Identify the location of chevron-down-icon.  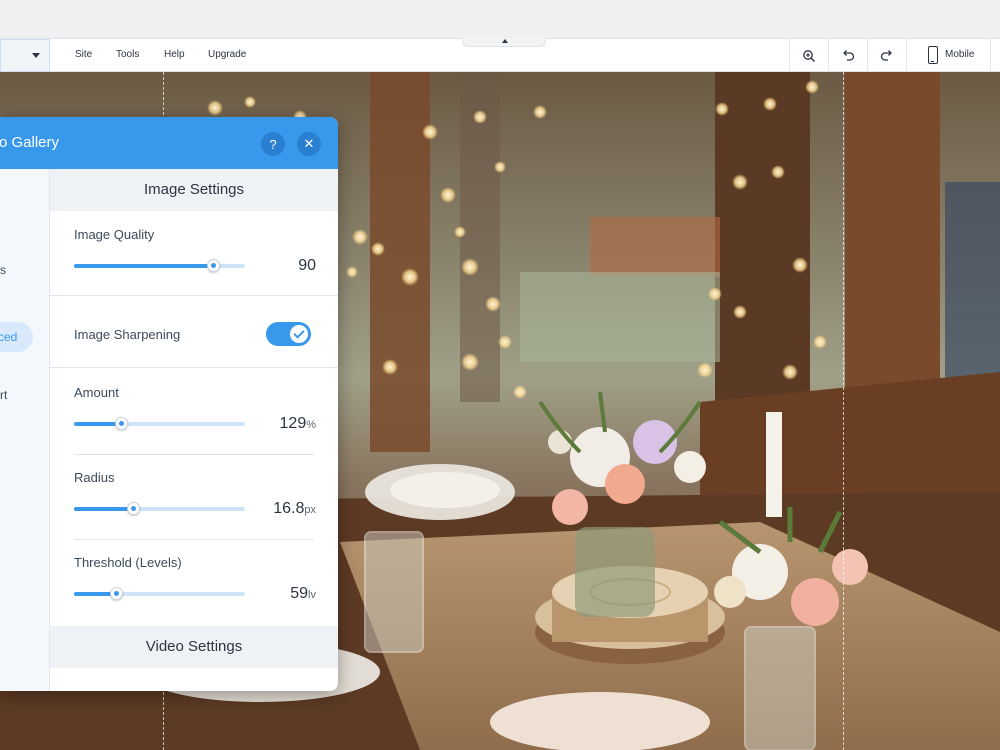
(36, 55).